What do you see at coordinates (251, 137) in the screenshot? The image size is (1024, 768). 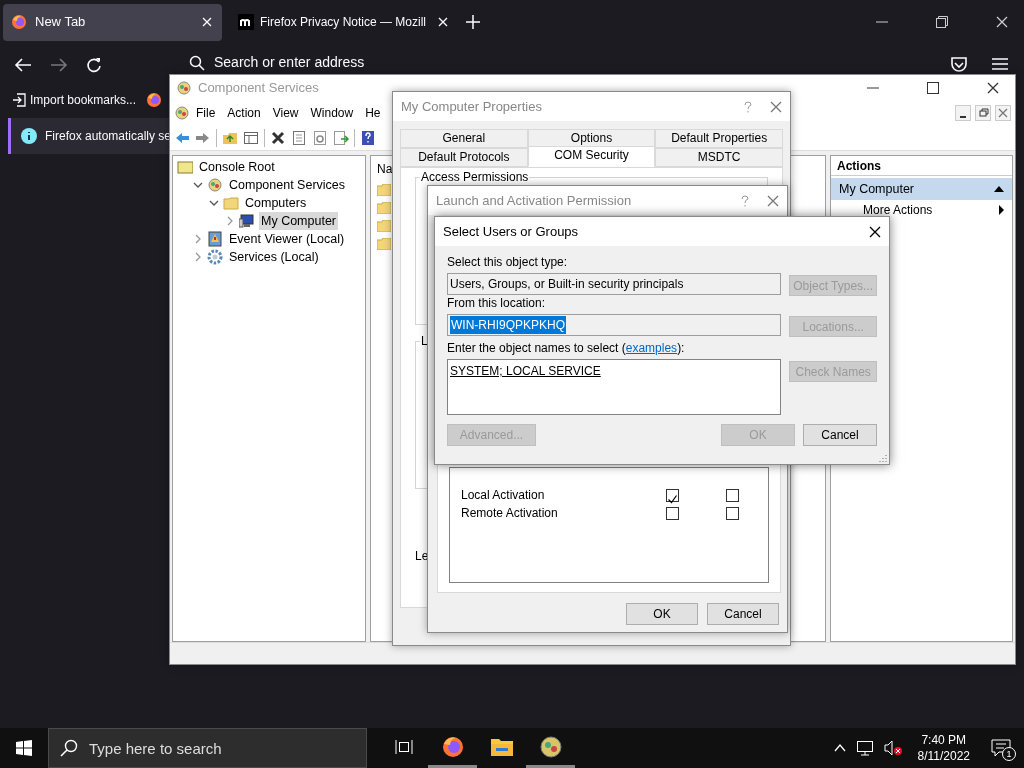 I see `console-tree-icon` at bounding box center [251, 137].